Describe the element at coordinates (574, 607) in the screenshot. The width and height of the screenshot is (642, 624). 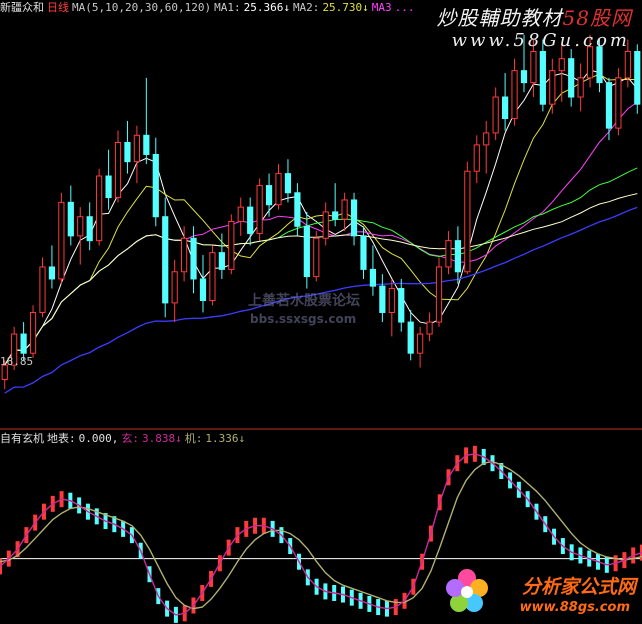
I see `brand-url-watermark: www.88gs.com` at that location.